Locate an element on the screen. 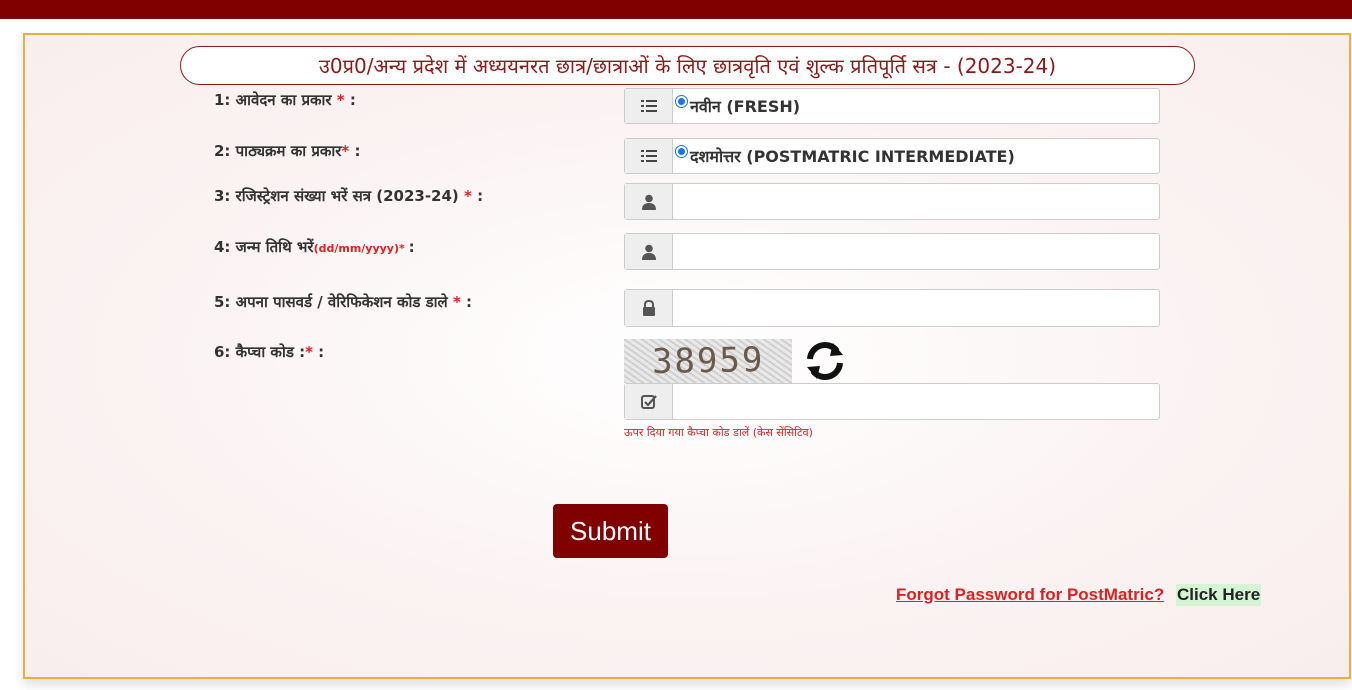 Image resolution: width=1352 pixels, height=690 pixels. check-icon is located at coordinates (649, 401).